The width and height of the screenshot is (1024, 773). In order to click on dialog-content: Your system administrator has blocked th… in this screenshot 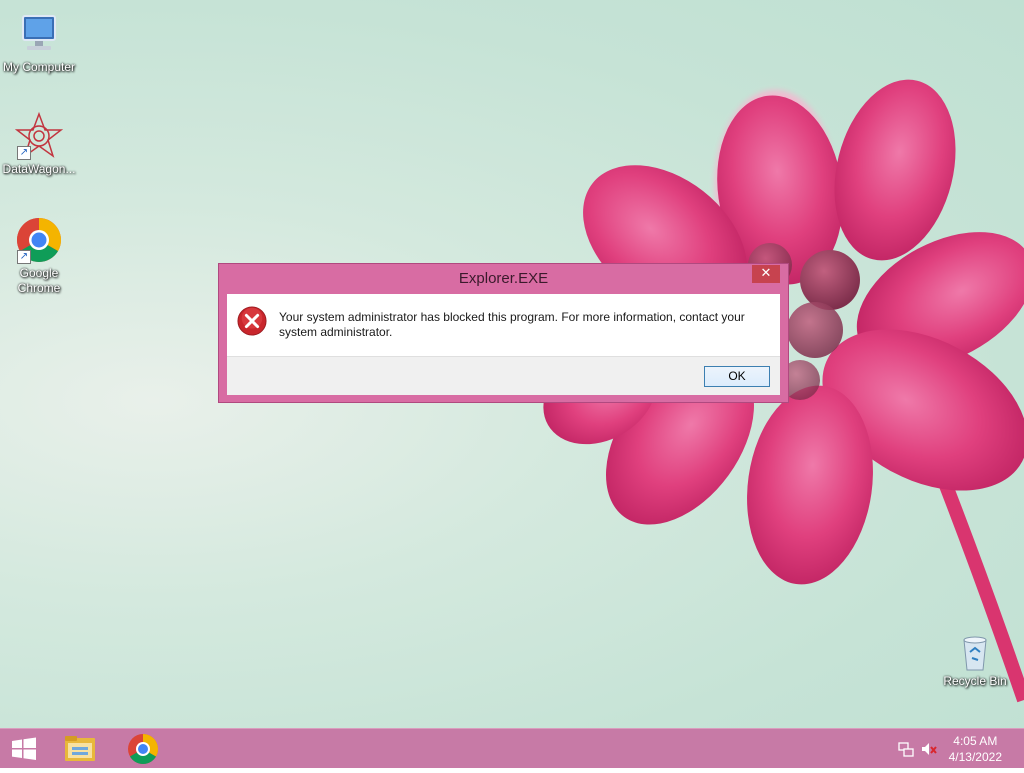, I will do `click(503, 344)`.